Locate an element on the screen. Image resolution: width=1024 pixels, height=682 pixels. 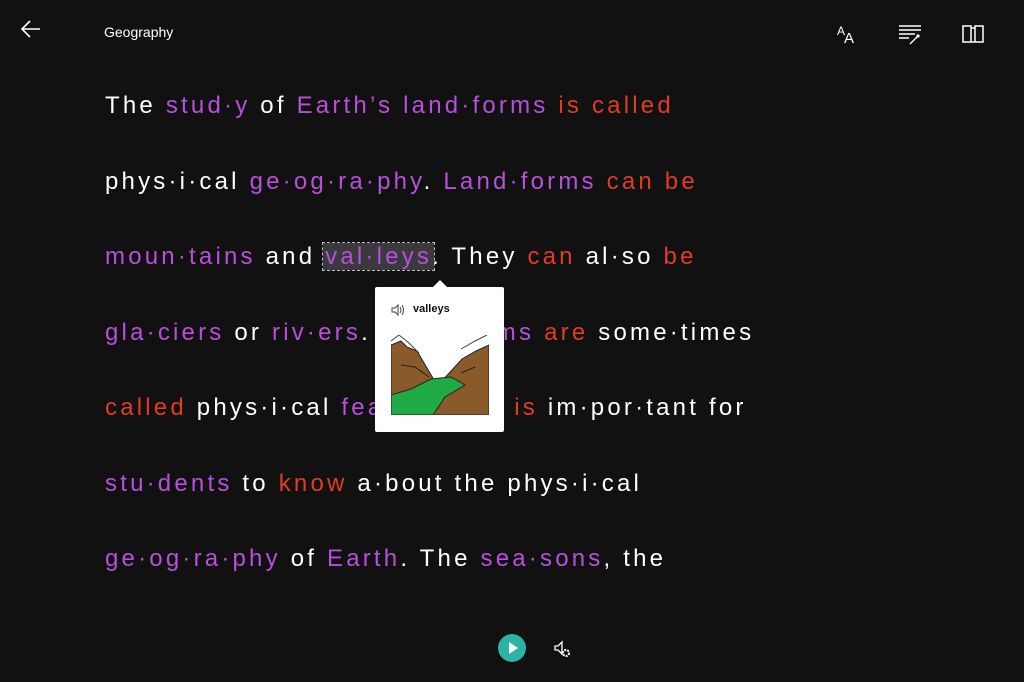
punctuation: , is located at coordinates (608, 558).